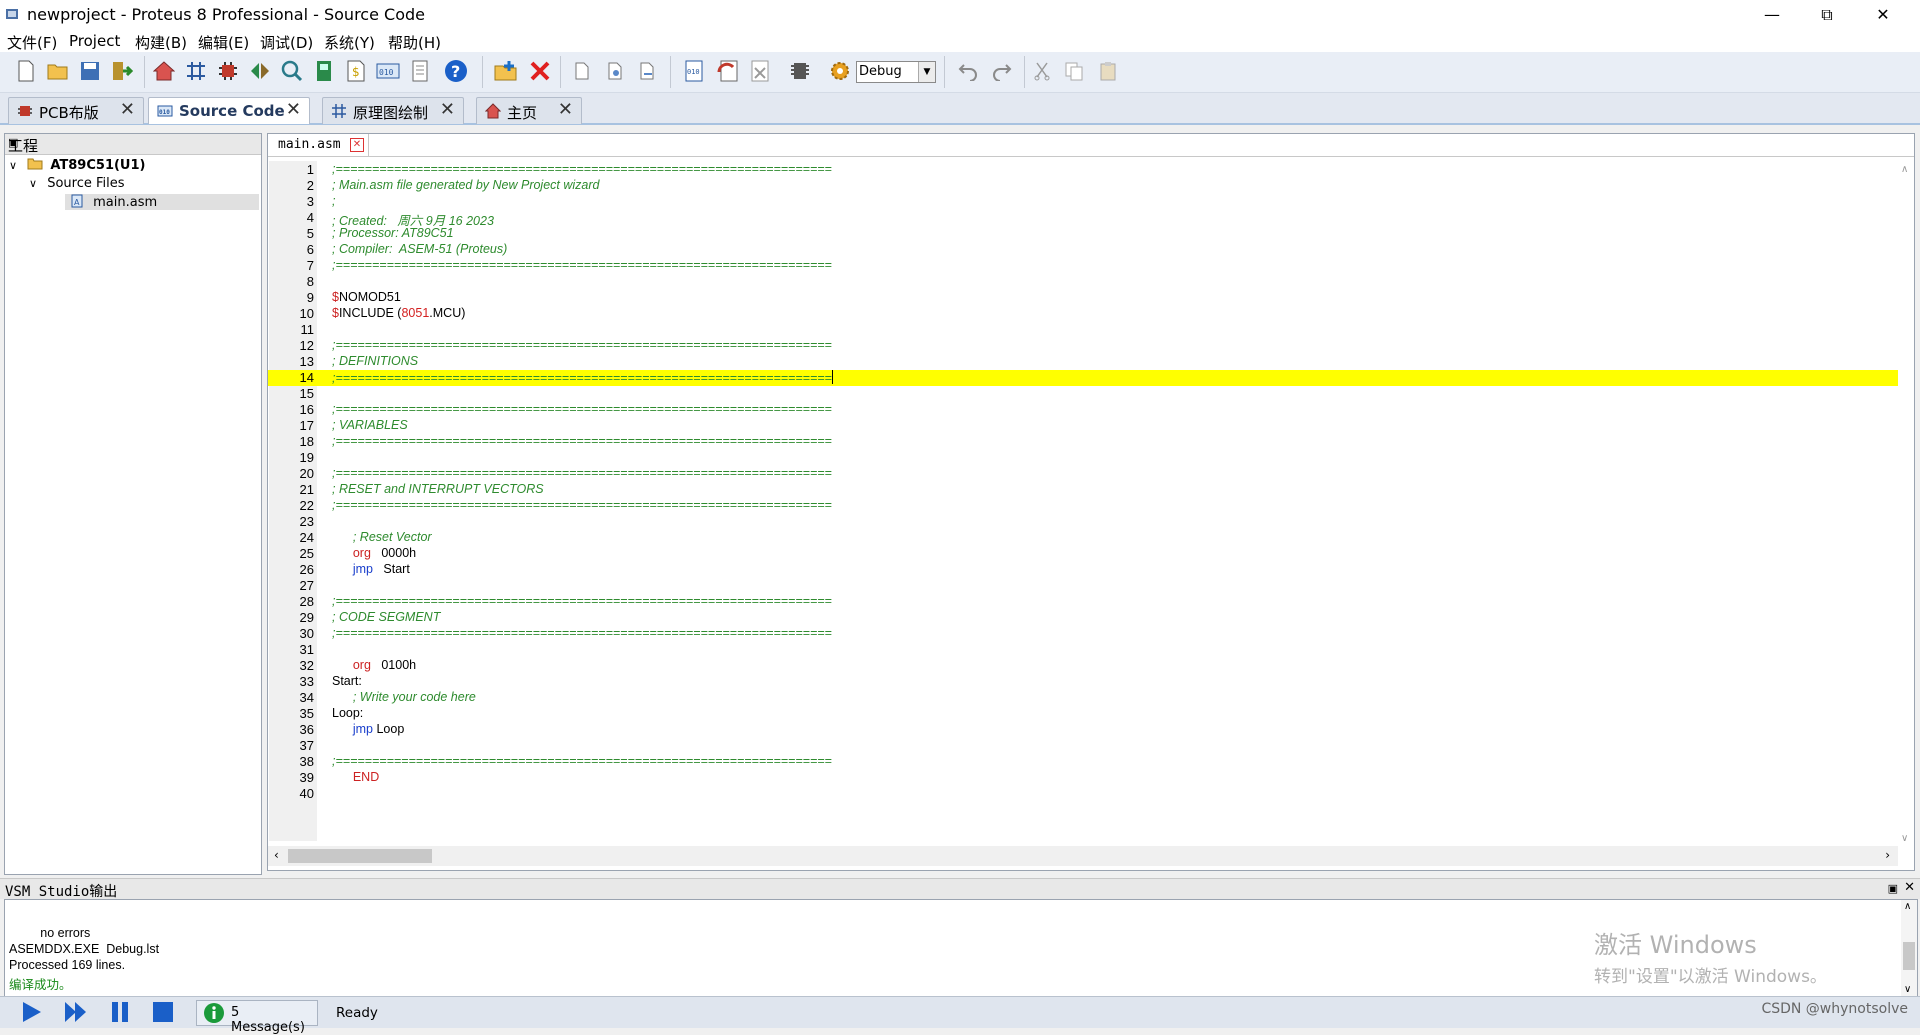  I want to click on tab-source-code: 010 Source Code ✕, so click(229, 110).